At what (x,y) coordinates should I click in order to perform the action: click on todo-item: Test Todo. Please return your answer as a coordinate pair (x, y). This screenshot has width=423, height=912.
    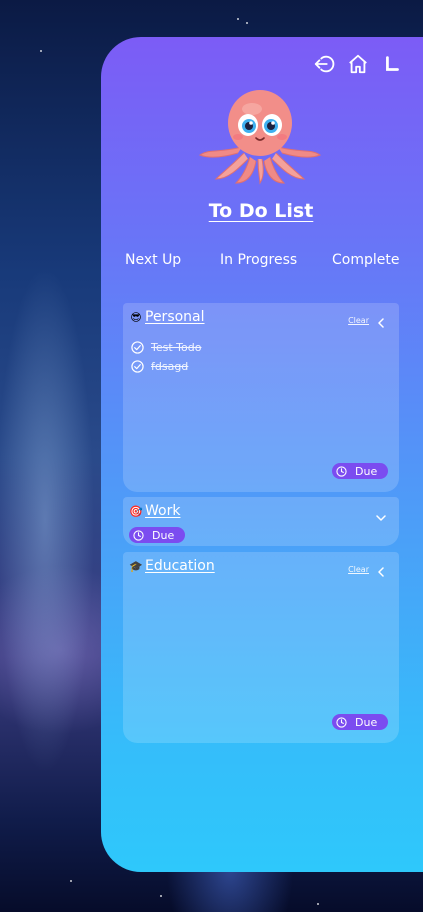
    Looking at the image, I should click on (166, 347).